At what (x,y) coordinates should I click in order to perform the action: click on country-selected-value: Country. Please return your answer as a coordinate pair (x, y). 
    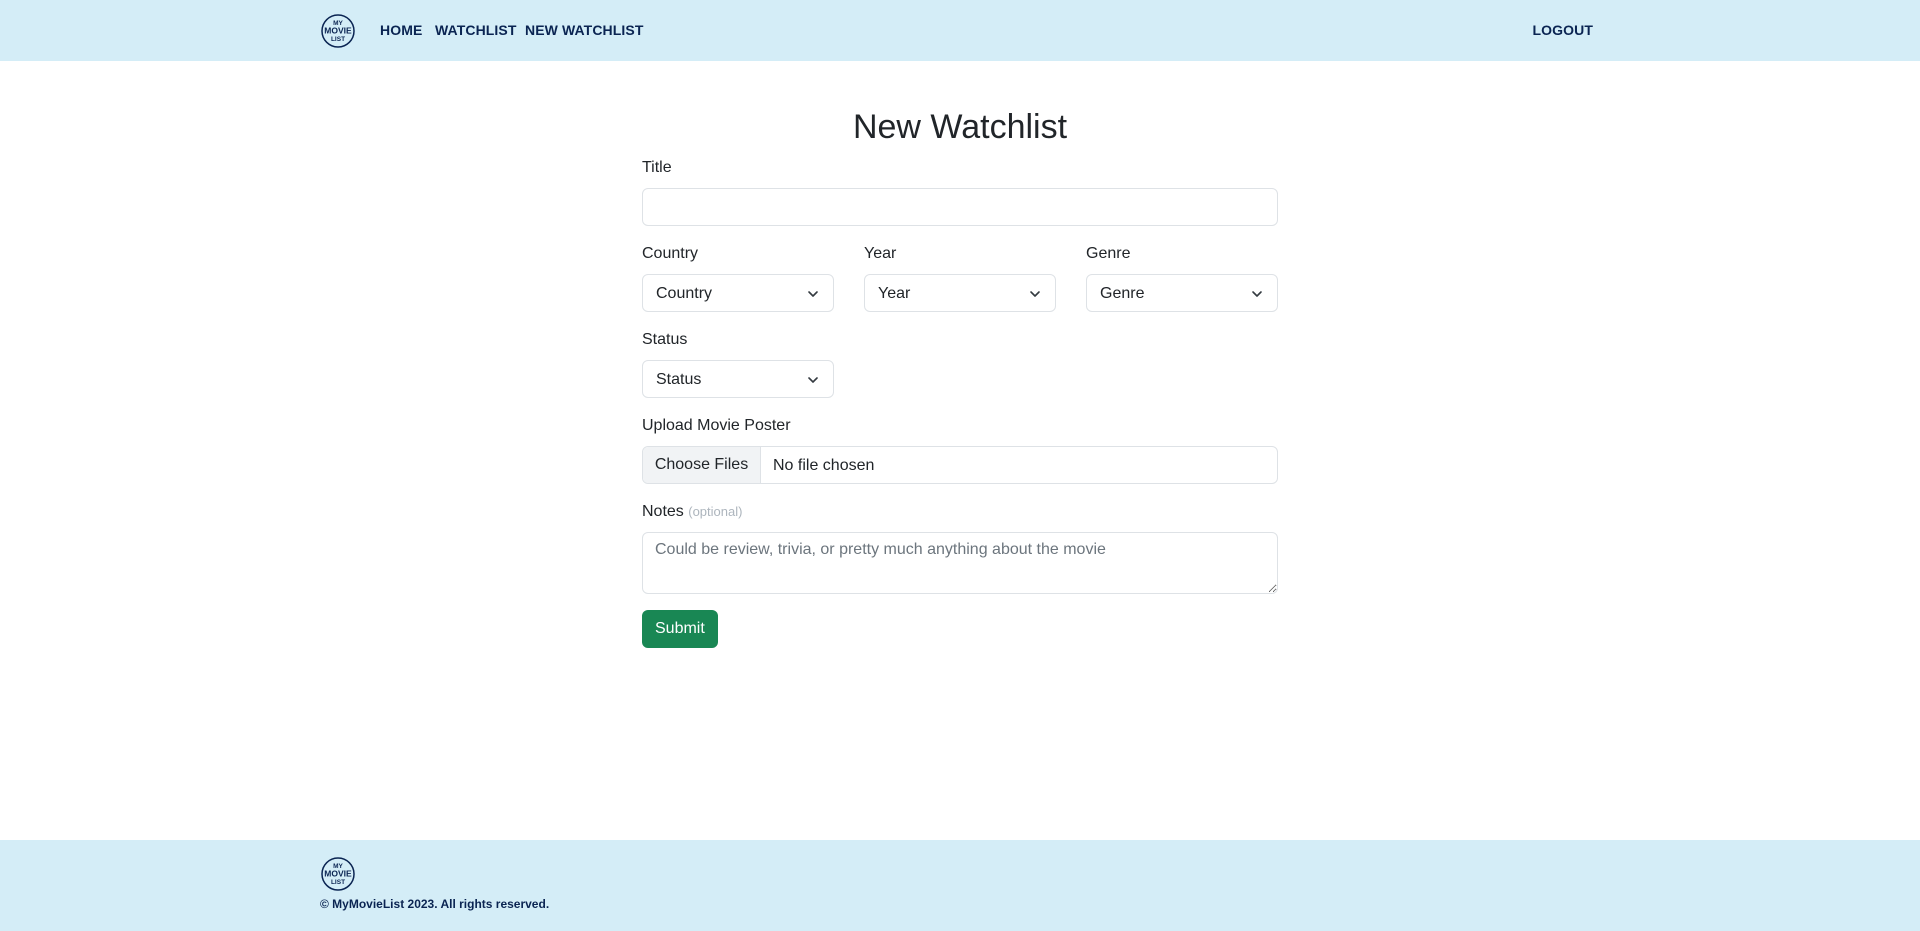
    Looking at the image, I should click on (684, 293).